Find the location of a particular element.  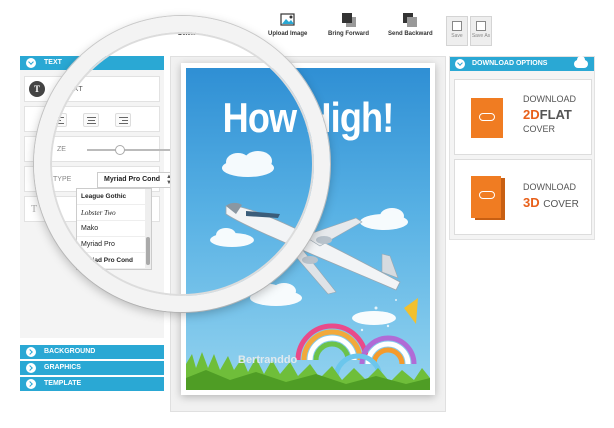

image-upload-icon is located at coordinates (288, 20).